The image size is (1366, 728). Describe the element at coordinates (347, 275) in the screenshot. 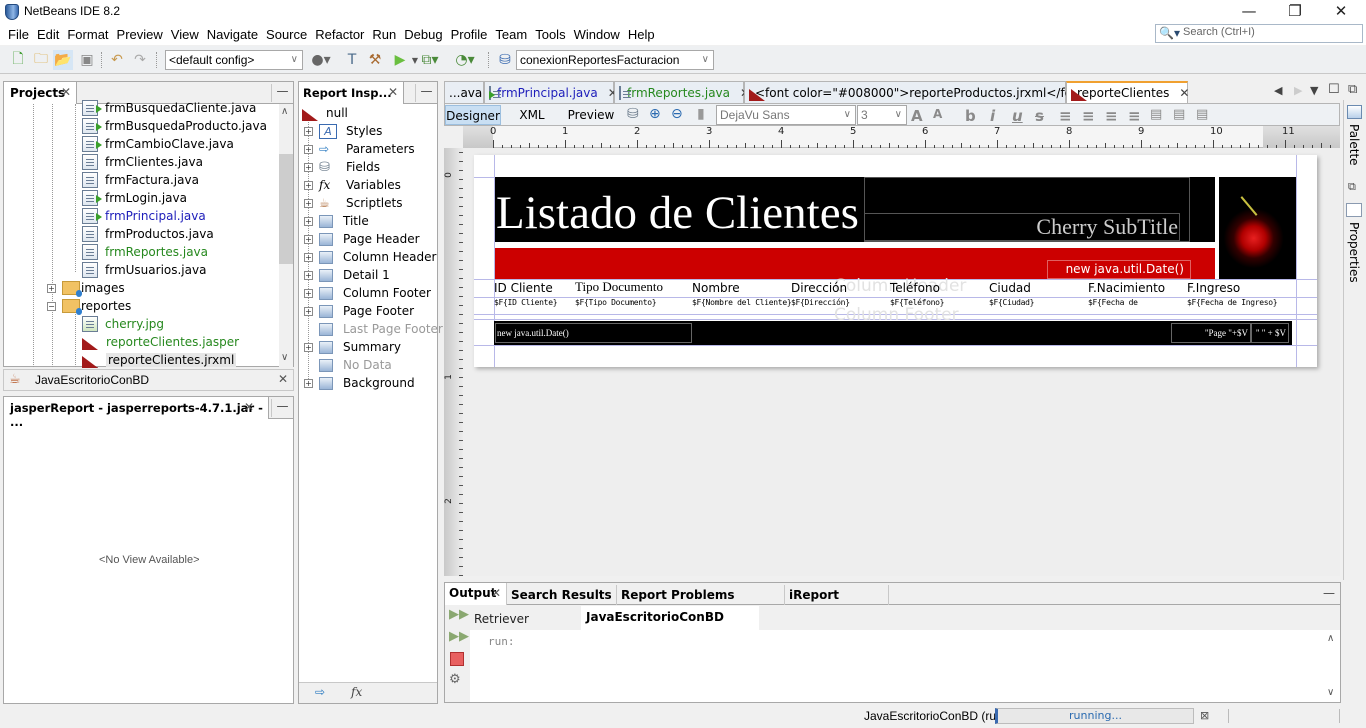

I see `inspector-item-detail: + Detail 1` at that location.